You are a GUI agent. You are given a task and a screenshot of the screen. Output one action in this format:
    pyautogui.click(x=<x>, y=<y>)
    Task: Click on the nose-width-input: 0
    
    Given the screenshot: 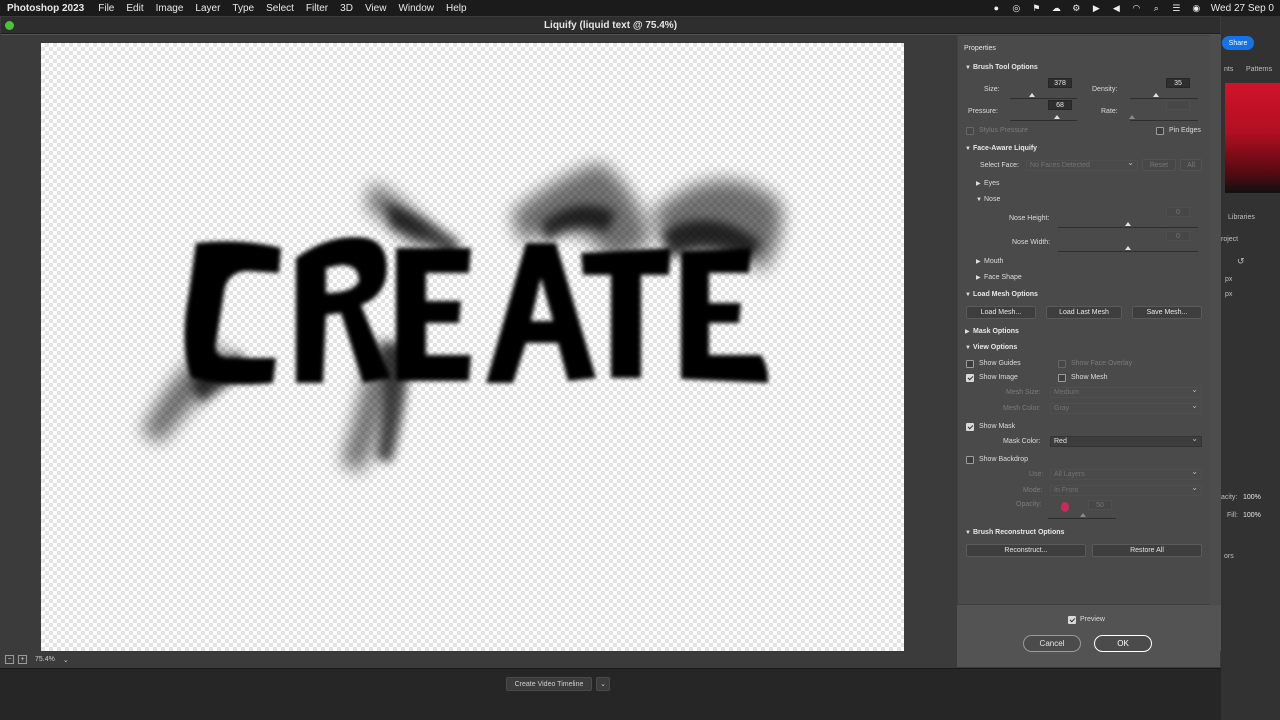 What is the action you would take?
    pyautogui.click(x=1178, y=236)
    